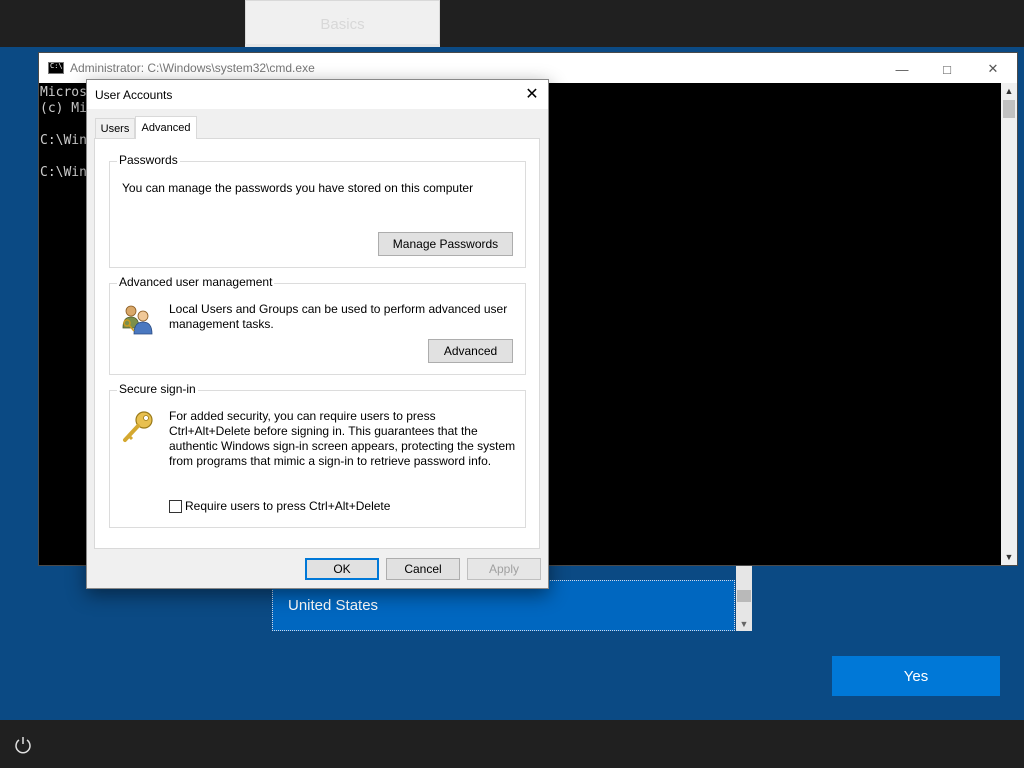  What do you see at coordinates (470, 351) in the screenshot?
I see `advanced-button: Advanced` at bounding box center [470, 351].